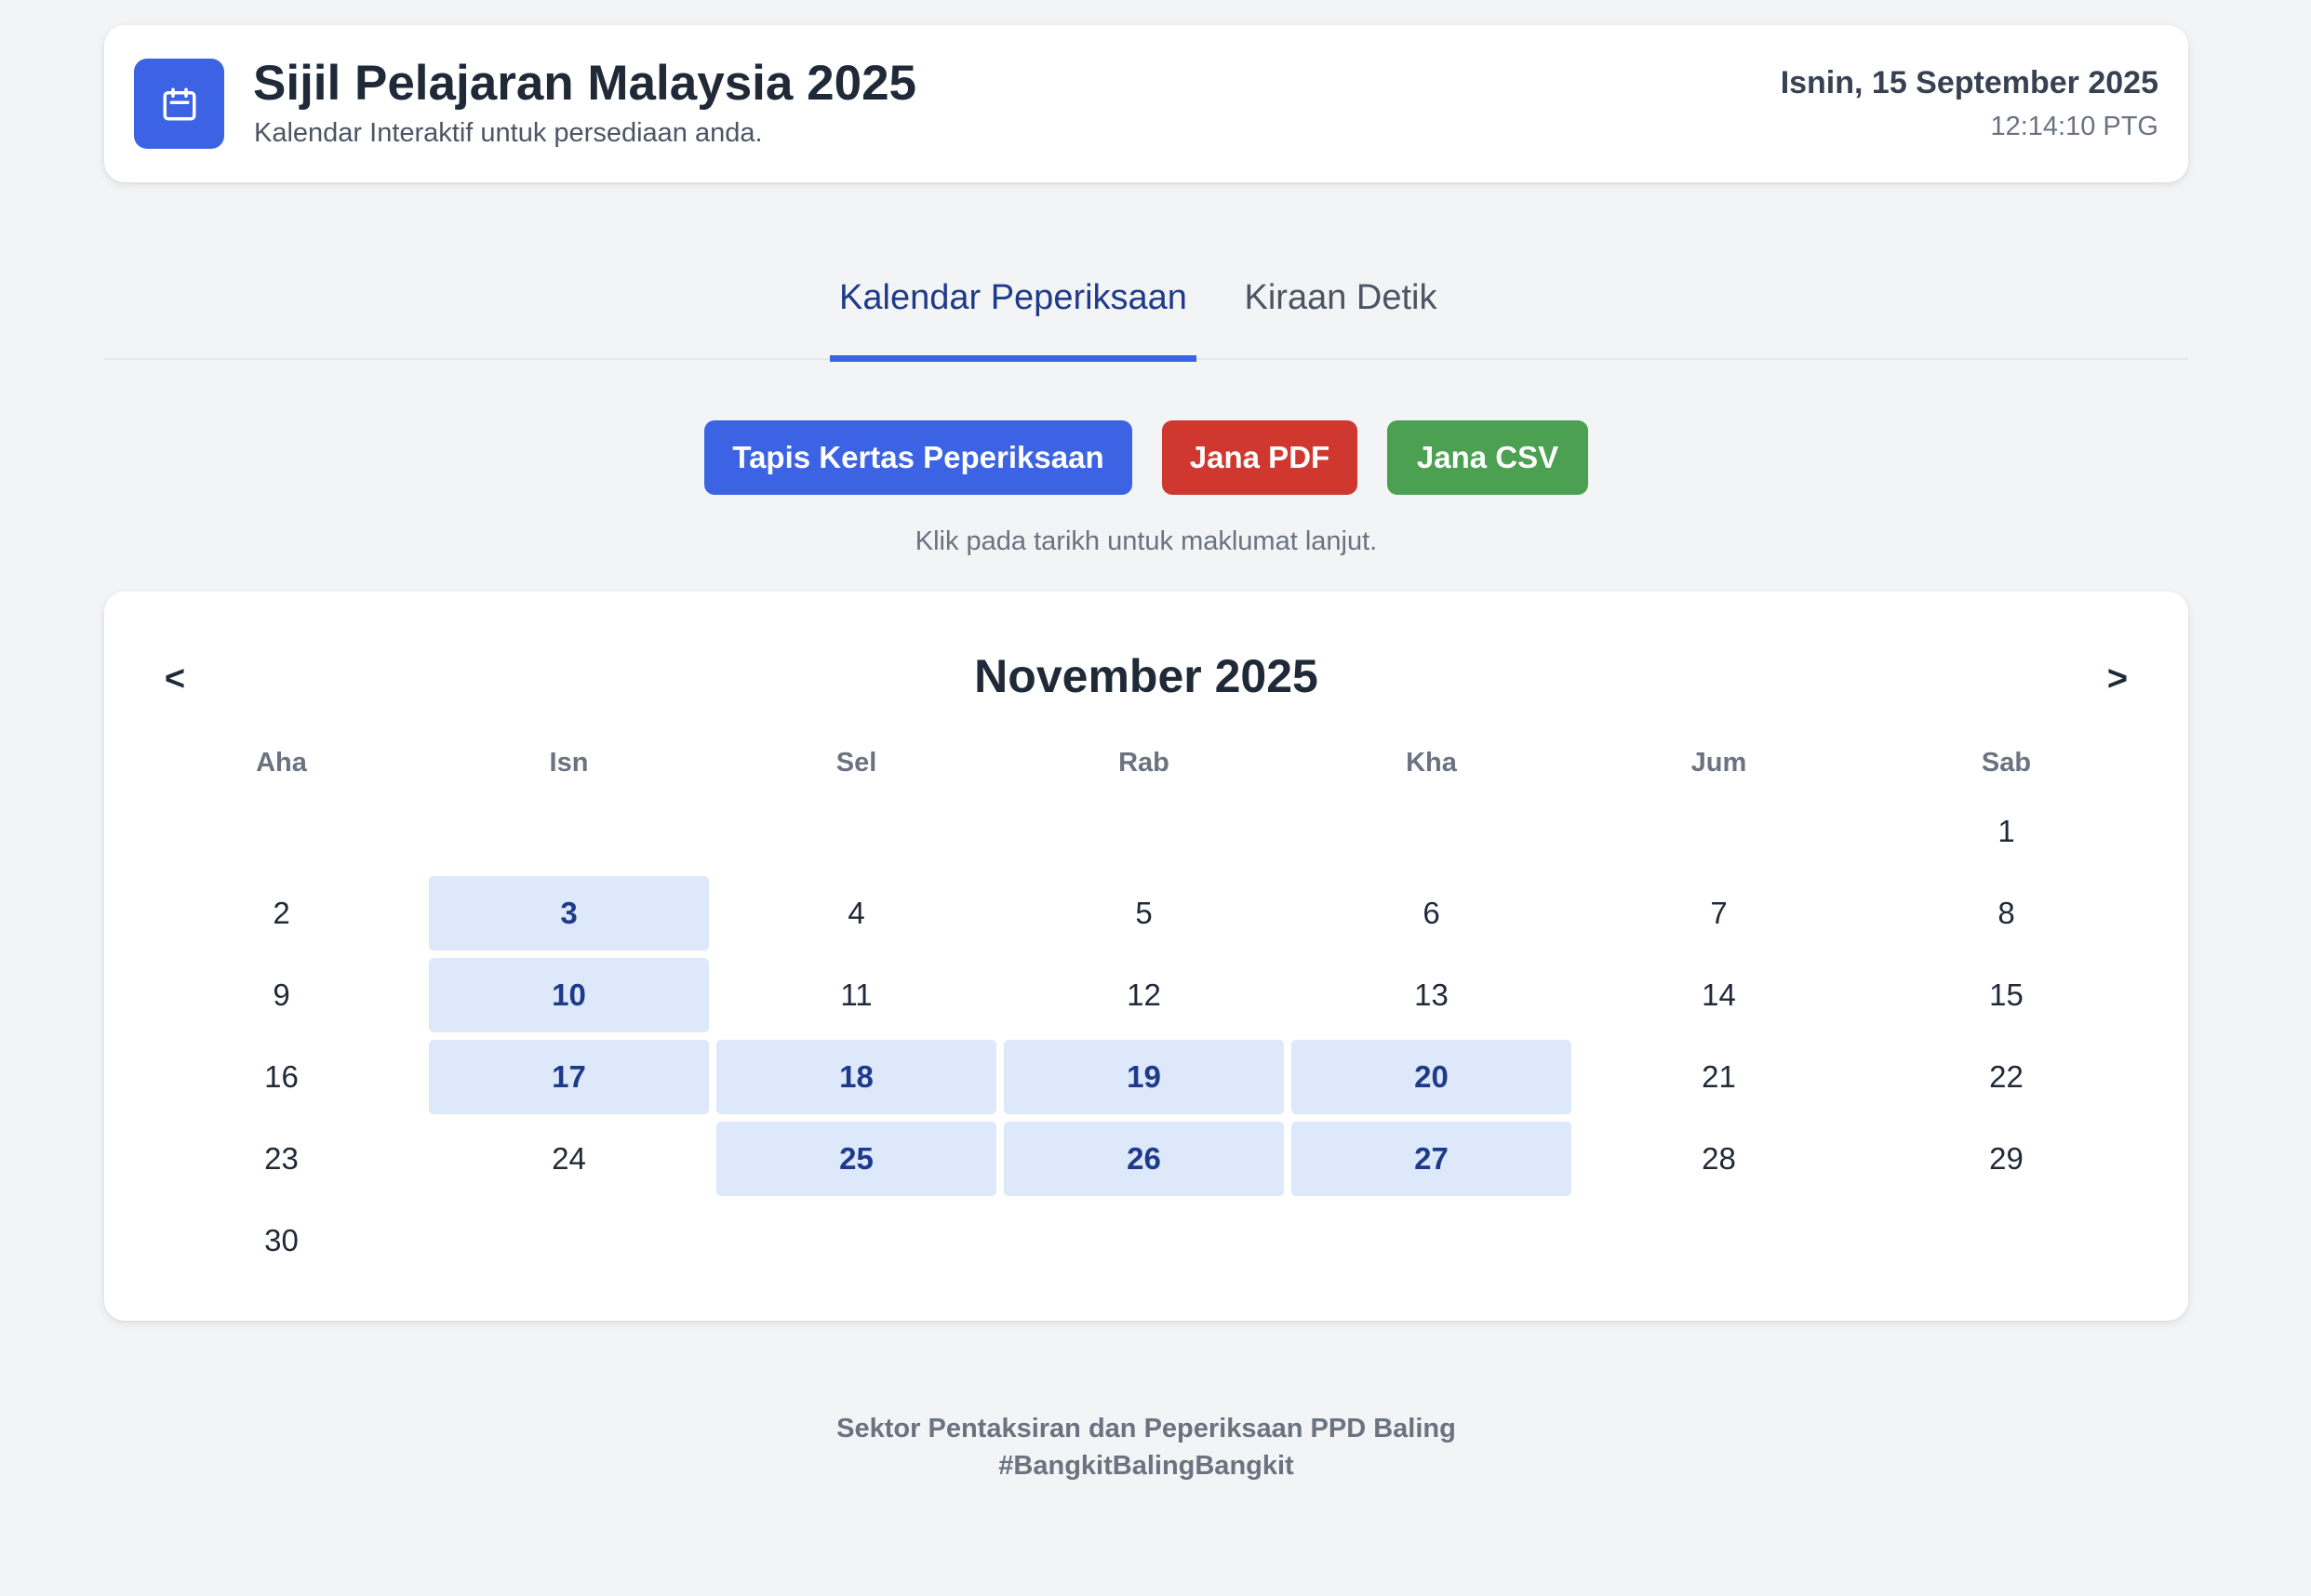  I want to click on day-cell-28: 28, so click(1719, 1159).